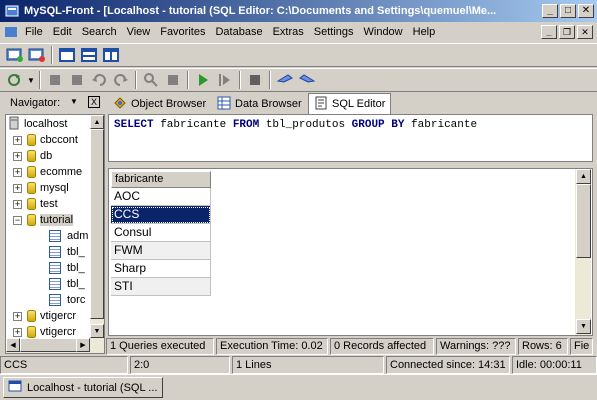  I want to click on menu-database: Database, so click(238, 32).